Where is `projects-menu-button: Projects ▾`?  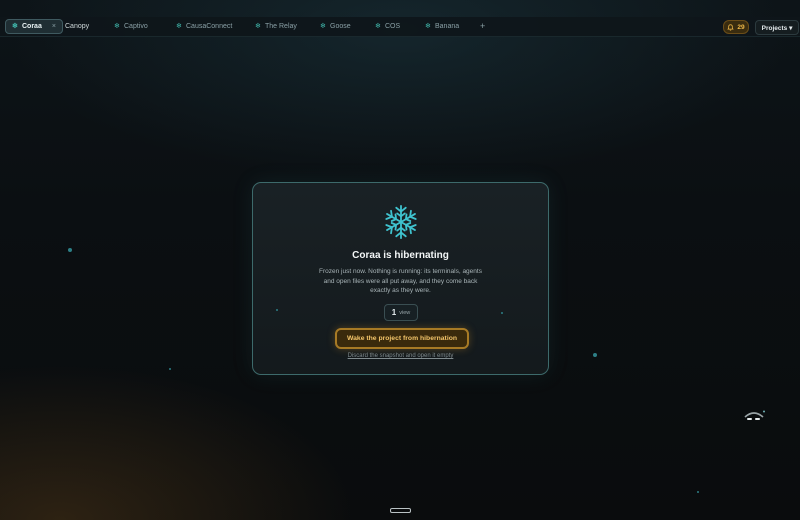 projects-menu-button: Projects ▾ is located at coordinates (777, 27).